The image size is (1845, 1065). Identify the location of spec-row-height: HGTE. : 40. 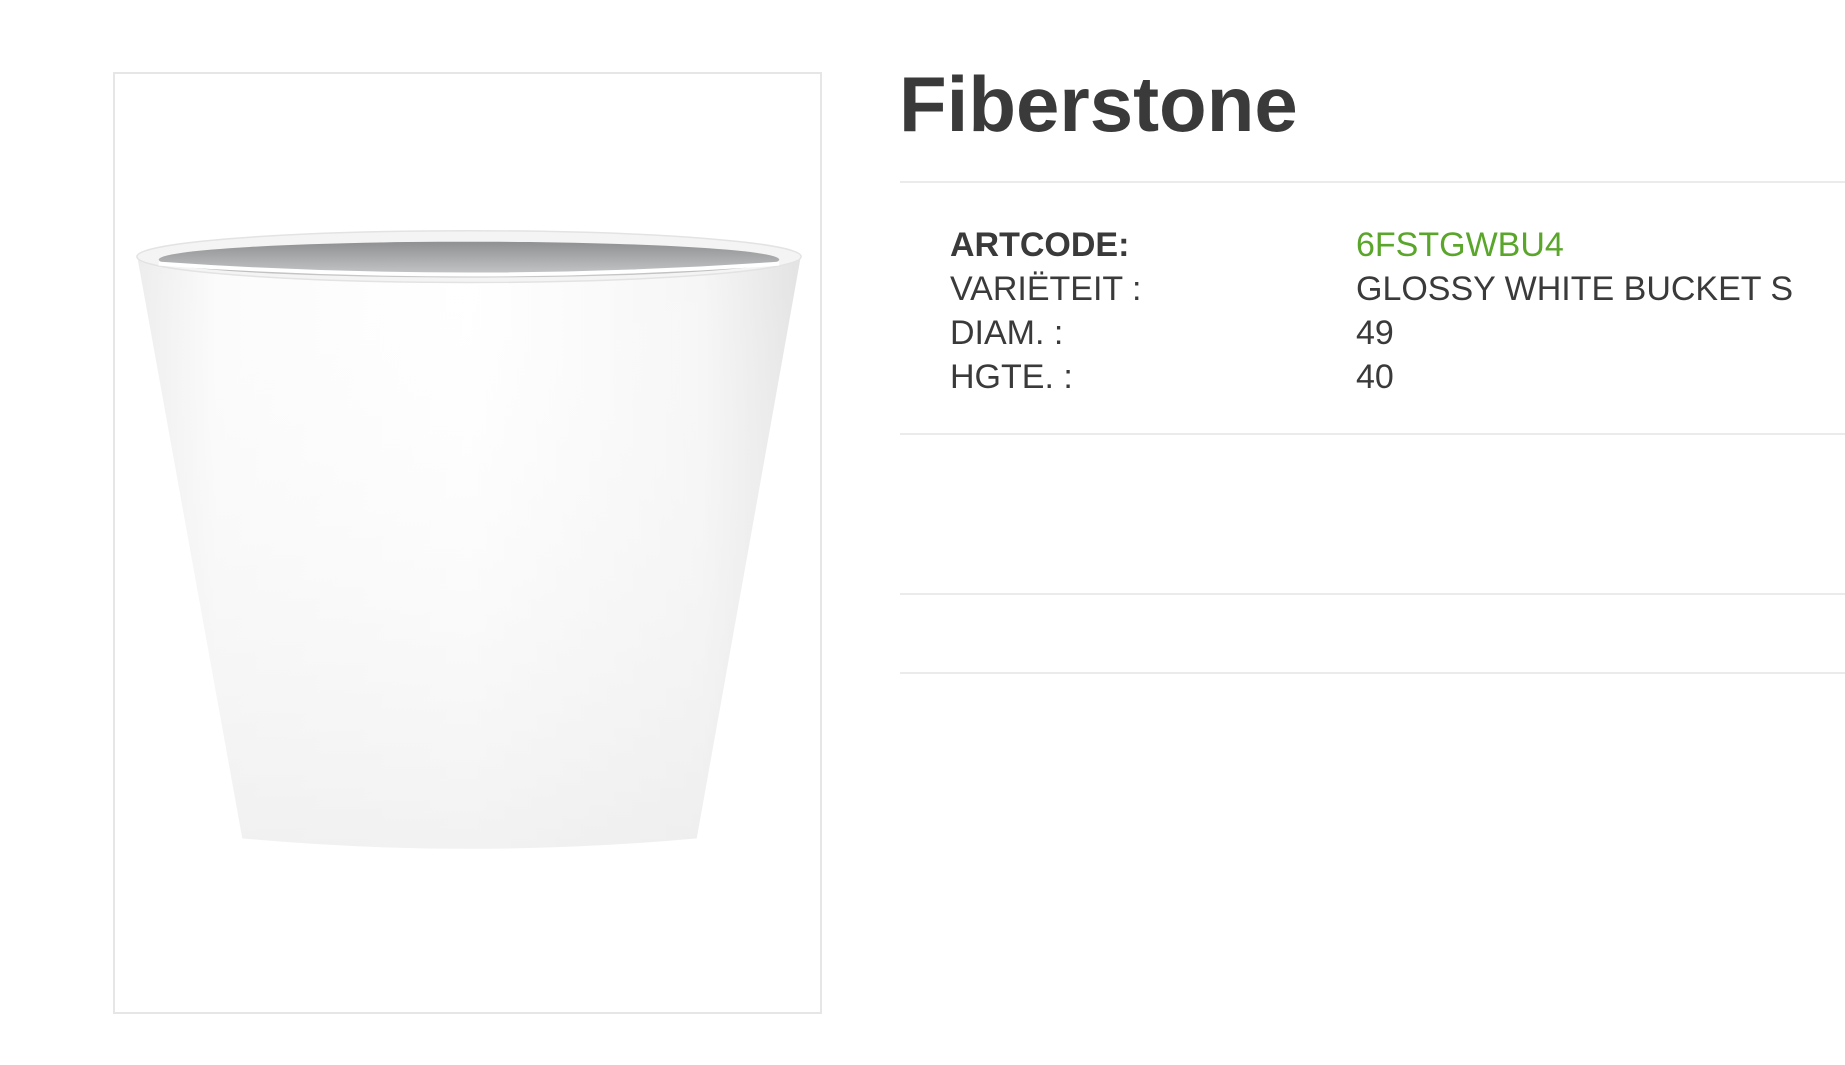
(1397, 377).